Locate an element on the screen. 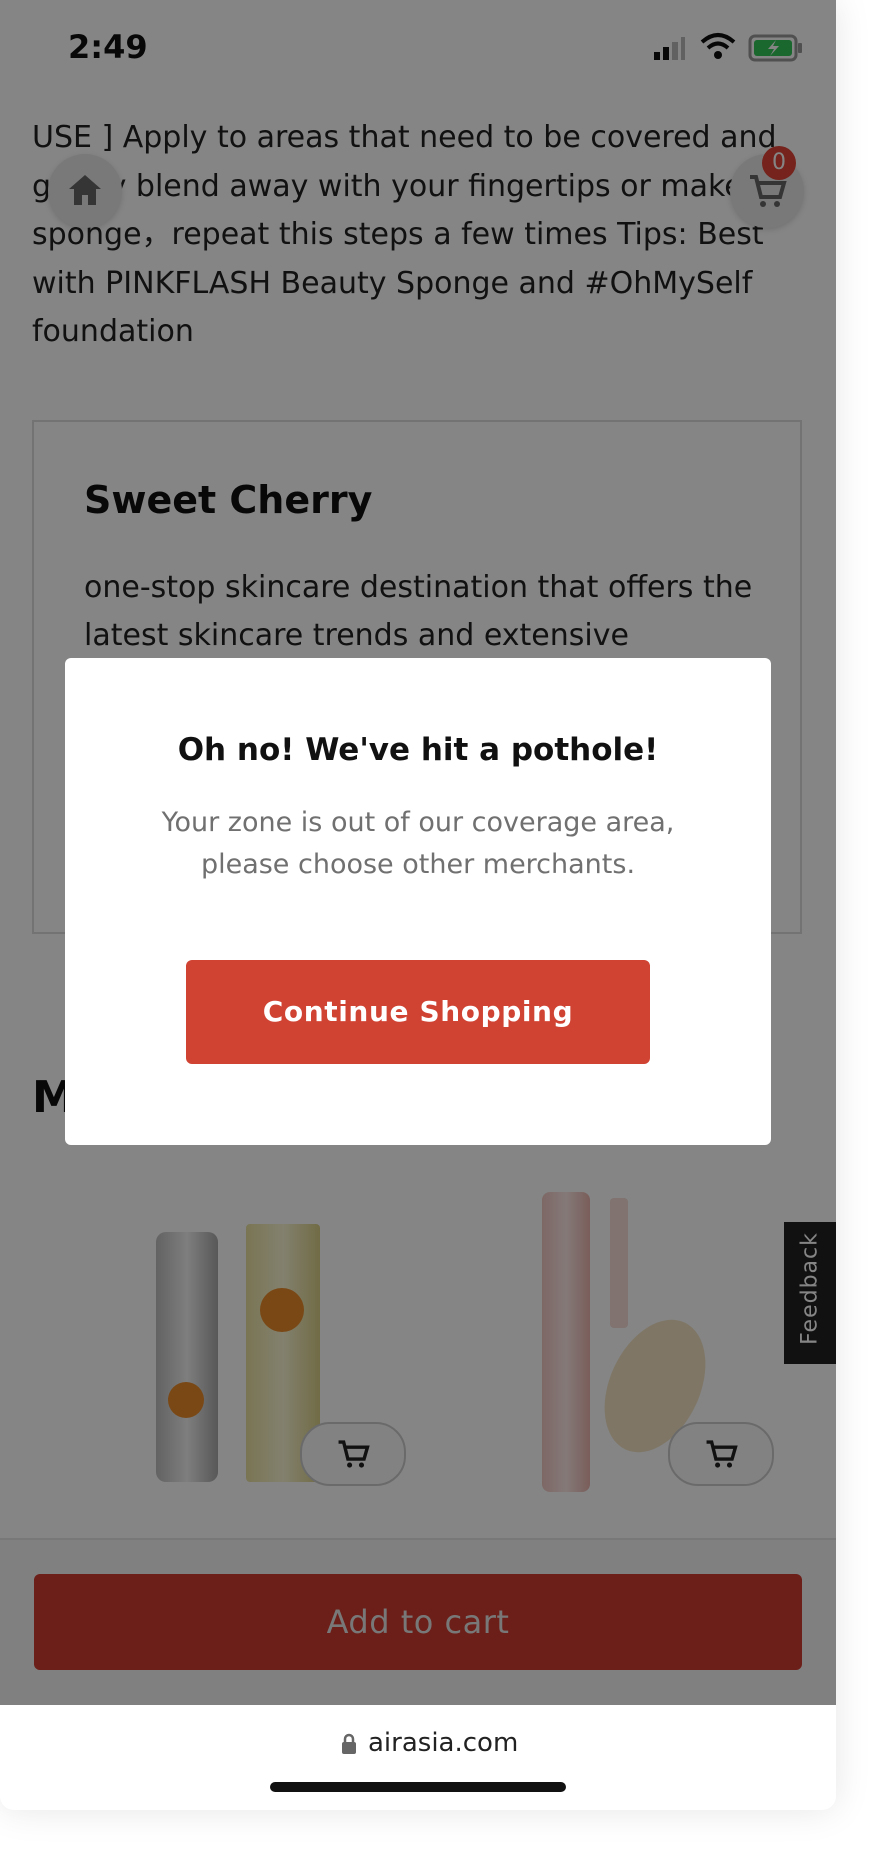  lock-icon is located at coordinates (349, 1743).